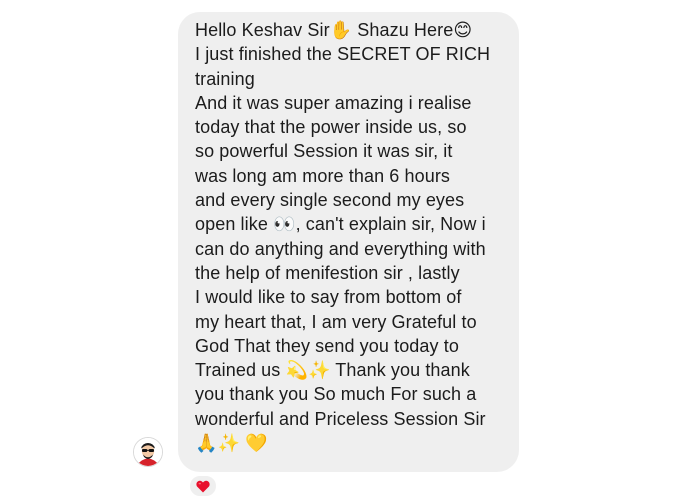  Describe the element at coordinates (327, 272) in the screenshot. I see `message-line: the help of menifestion sir , lastly` at that location.